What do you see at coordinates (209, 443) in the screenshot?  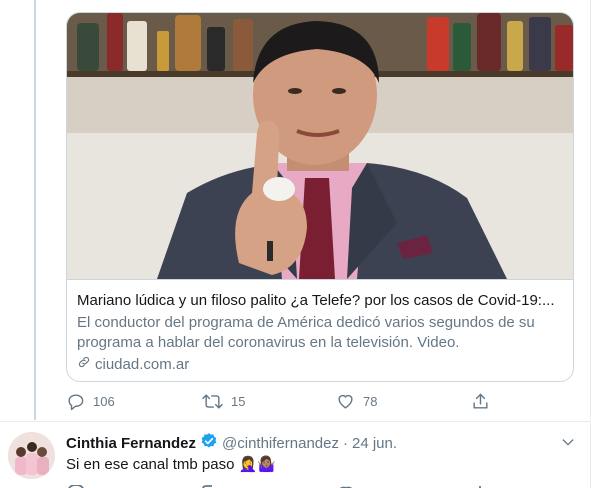 I see `verified-icon` at bounding box center [209, 443].